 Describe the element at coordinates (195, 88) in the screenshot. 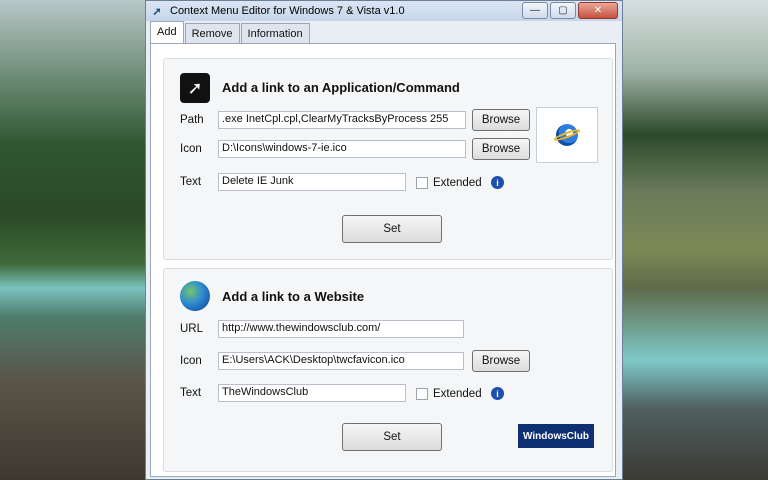

I see `shortcut-arrow-icon: ➚` at that location.